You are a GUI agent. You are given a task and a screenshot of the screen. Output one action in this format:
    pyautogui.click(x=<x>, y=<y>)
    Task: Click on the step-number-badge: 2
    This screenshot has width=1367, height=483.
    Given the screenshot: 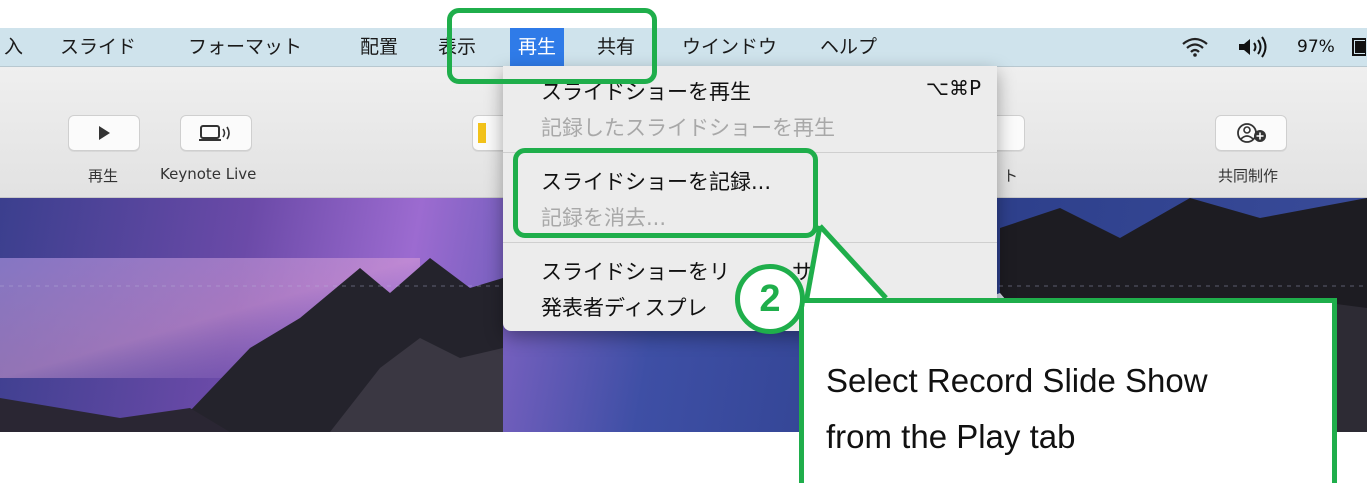 What is the action you would take?
    pyautogui.click(x=770, y=299)
    